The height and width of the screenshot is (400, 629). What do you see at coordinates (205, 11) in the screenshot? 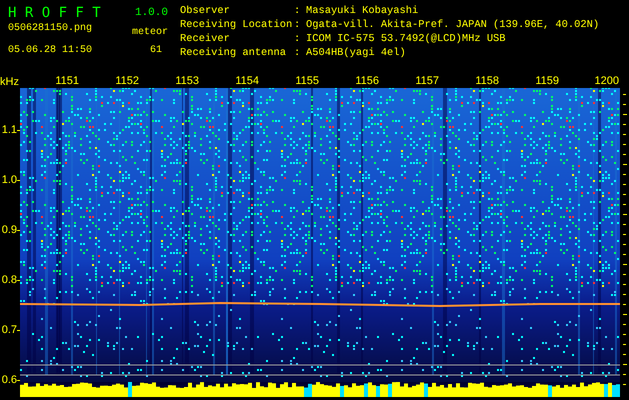
I see `info-label: Observer` at bounding box center [205, 11].